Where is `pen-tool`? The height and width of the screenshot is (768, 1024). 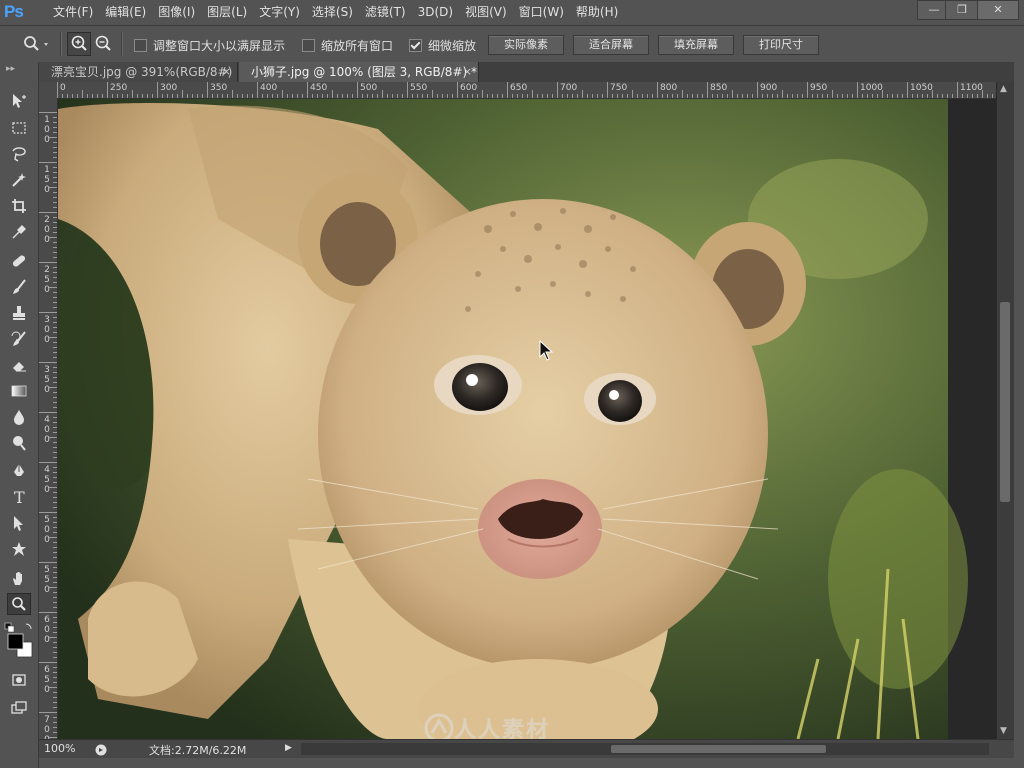 pen-tool is located at coordinates (19, 471).